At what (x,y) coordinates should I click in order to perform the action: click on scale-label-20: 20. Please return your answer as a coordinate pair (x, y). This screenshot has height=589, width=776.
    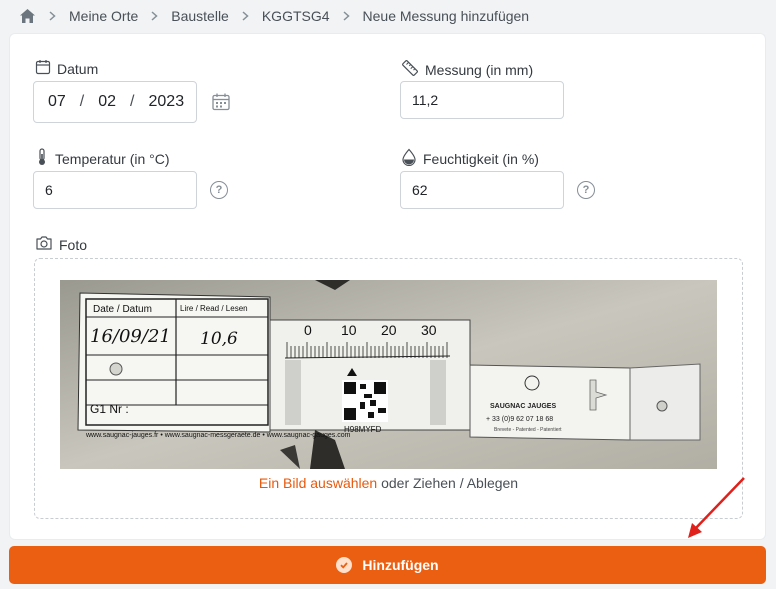
    Looking at the image, I should click on (389, 330).